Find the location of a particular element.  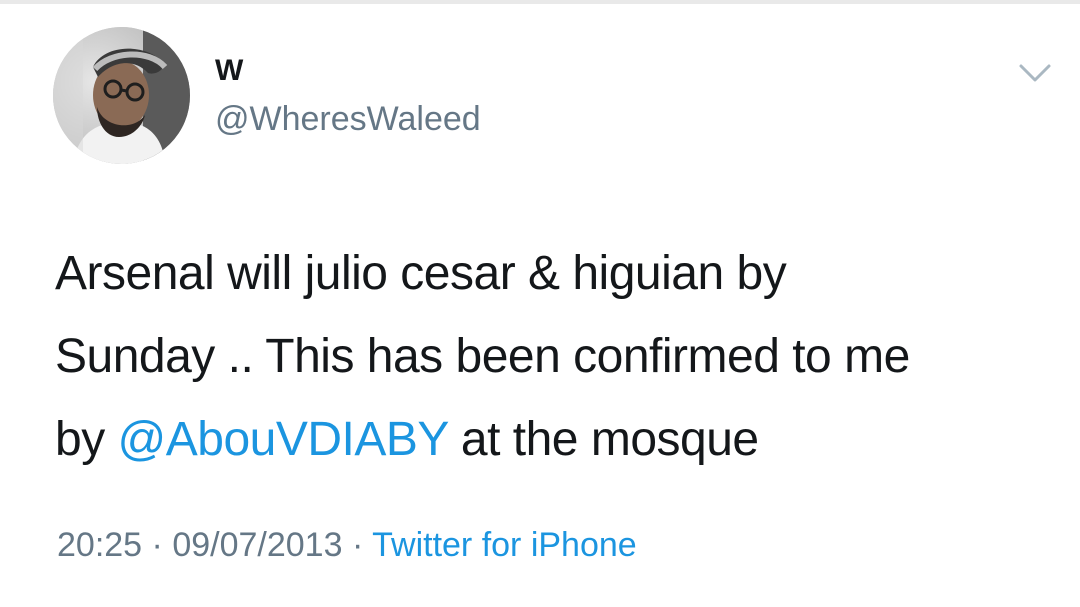

tweet-time: 20:25 is located at coordinates (99, 545).